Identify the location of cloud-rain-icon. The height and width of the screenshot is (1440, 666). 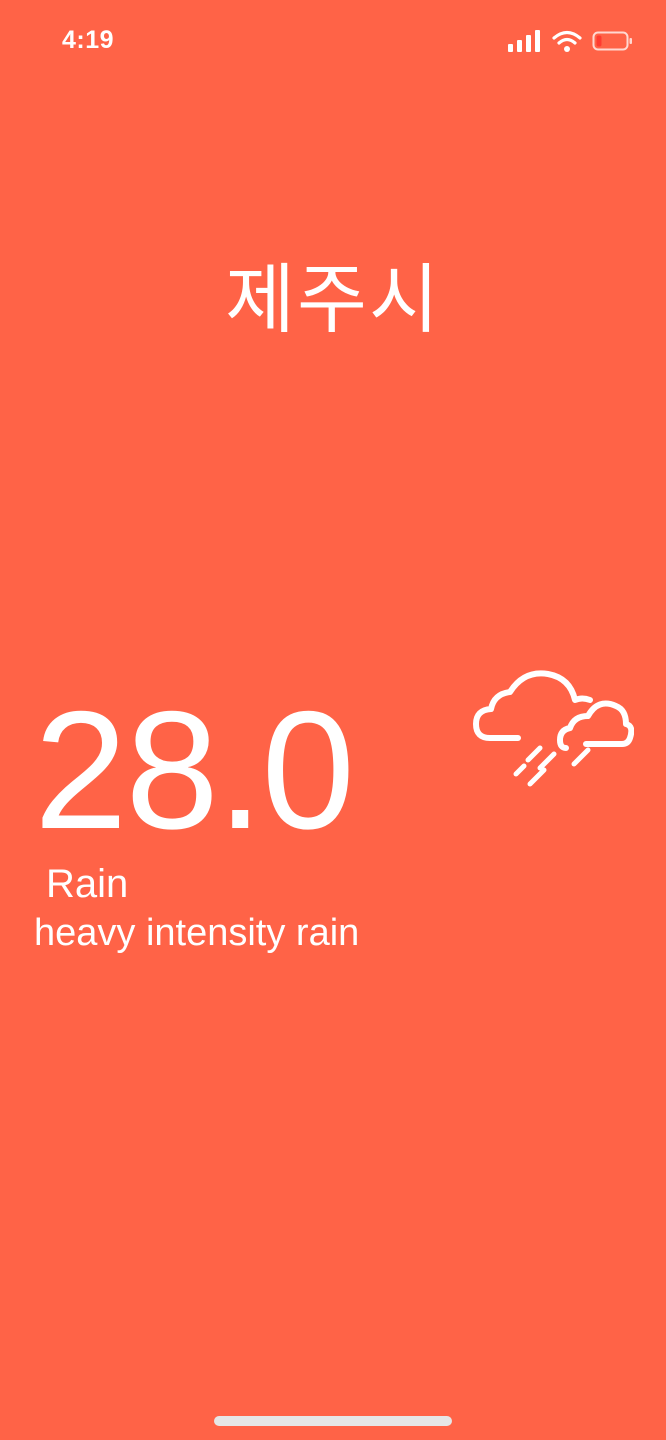
(553, 728).